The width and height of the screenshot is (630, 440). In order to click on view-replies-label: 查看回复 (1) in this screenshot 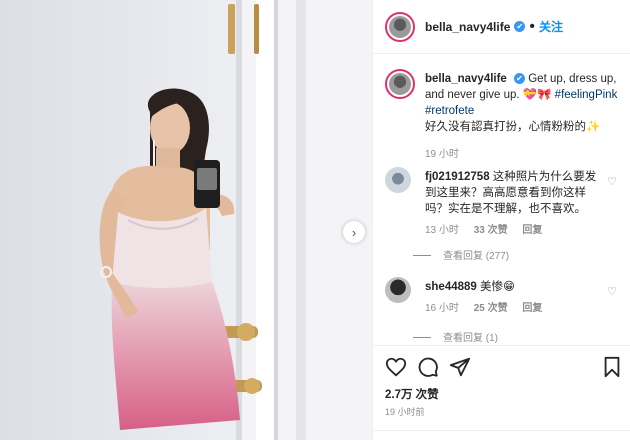, I will do `click(470, 338)`.